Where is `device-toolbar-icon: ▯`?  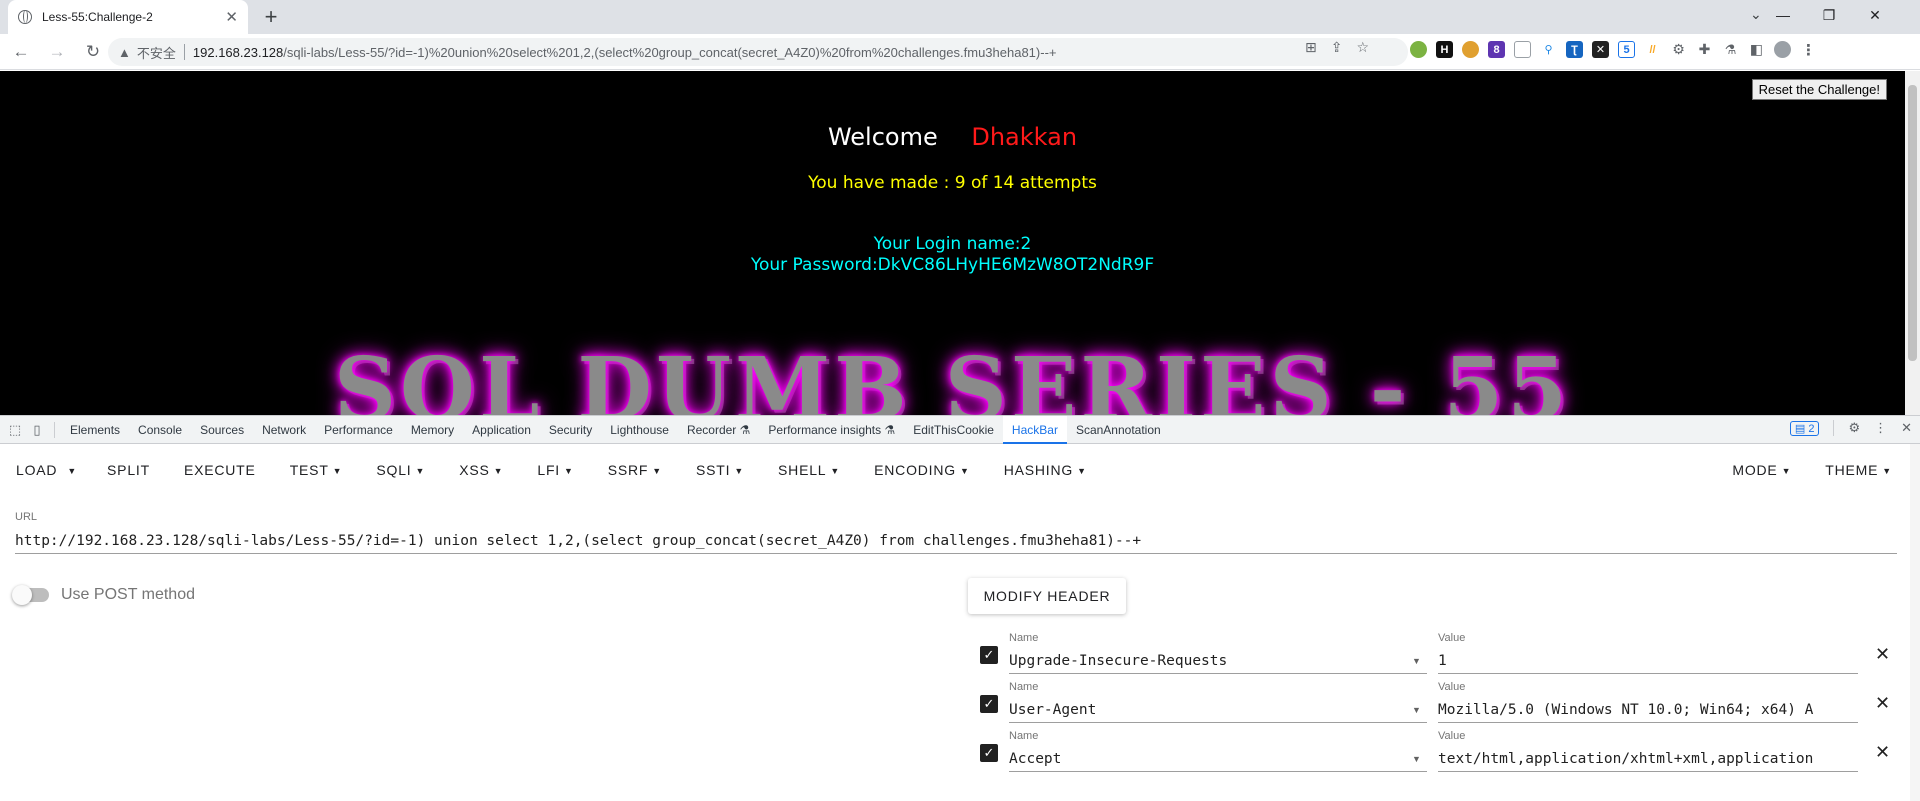 device-toolbar-icon: ▯ is located at coordinates (37, 430).